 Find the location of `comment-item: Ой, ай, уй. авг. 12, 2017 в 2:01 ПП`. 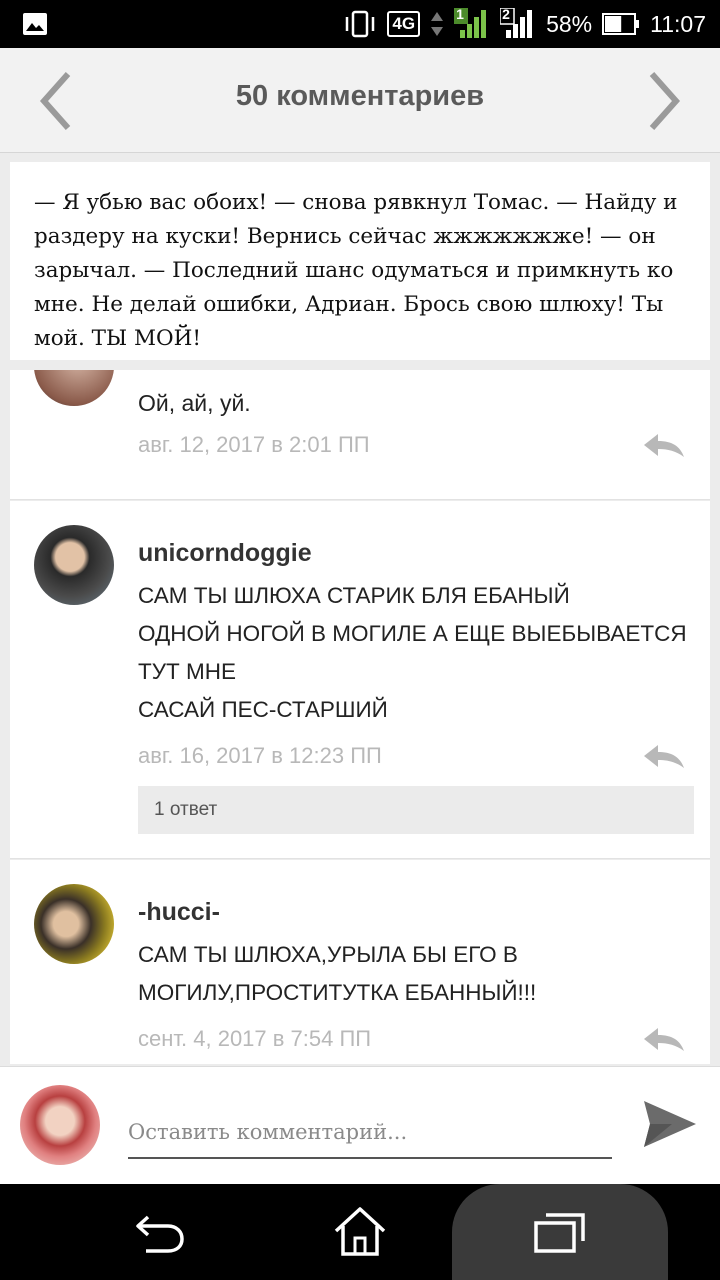

comment-item: Ой, ай, уй. авг. 12, 2017 в 2:01 ПП is located at coordinates (360, 435).